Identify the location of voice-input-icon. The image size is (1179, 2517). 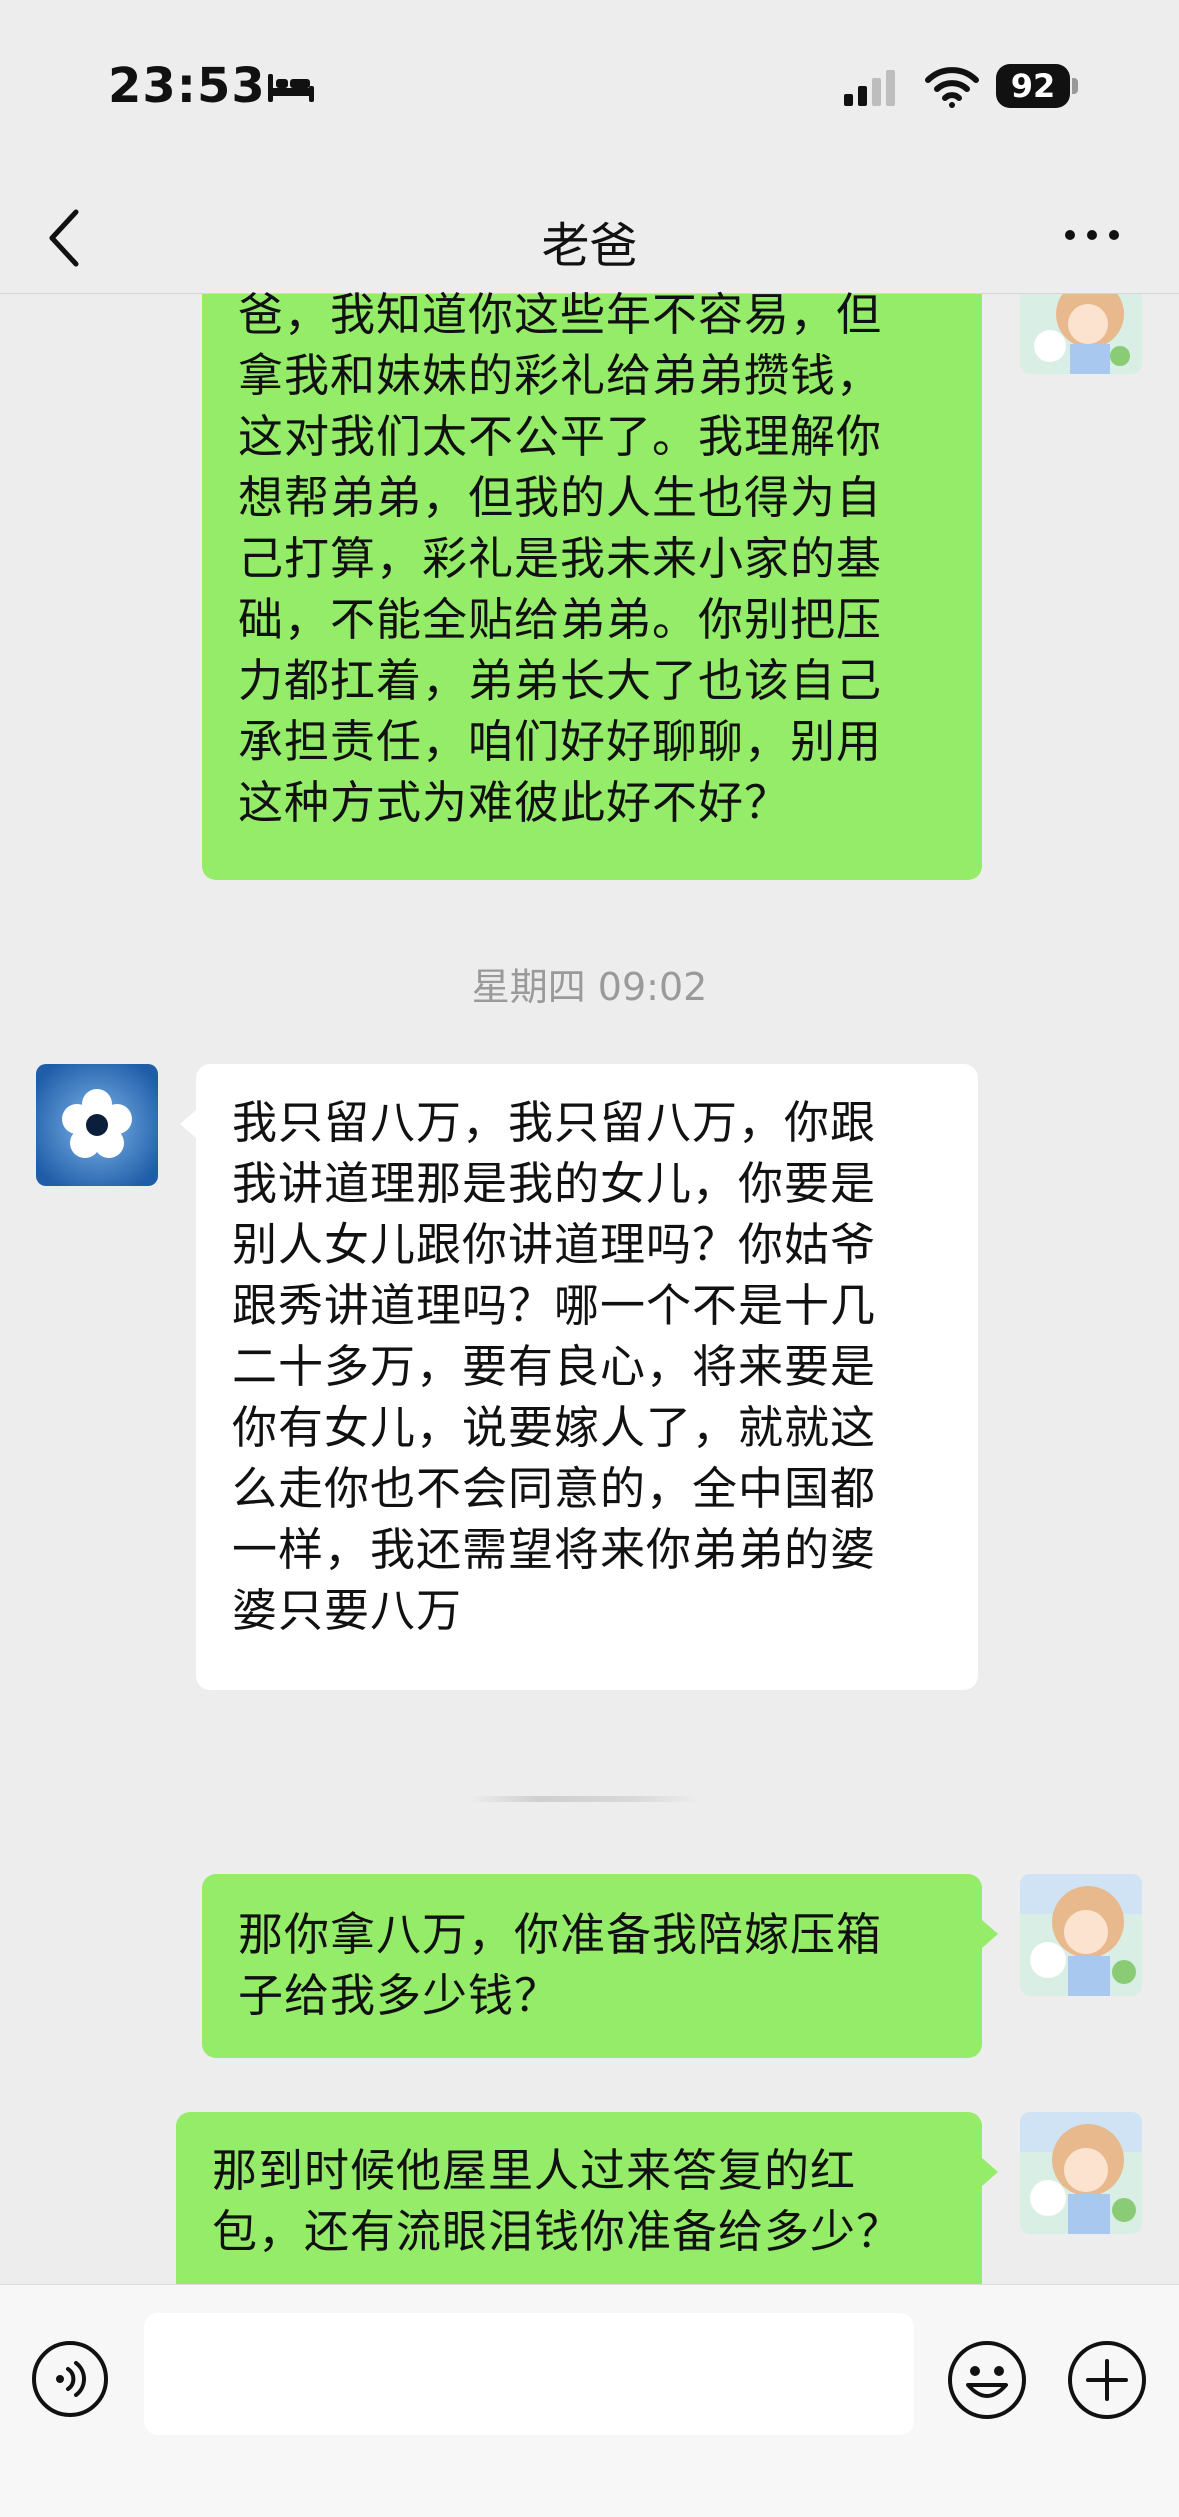
(70, 2379).